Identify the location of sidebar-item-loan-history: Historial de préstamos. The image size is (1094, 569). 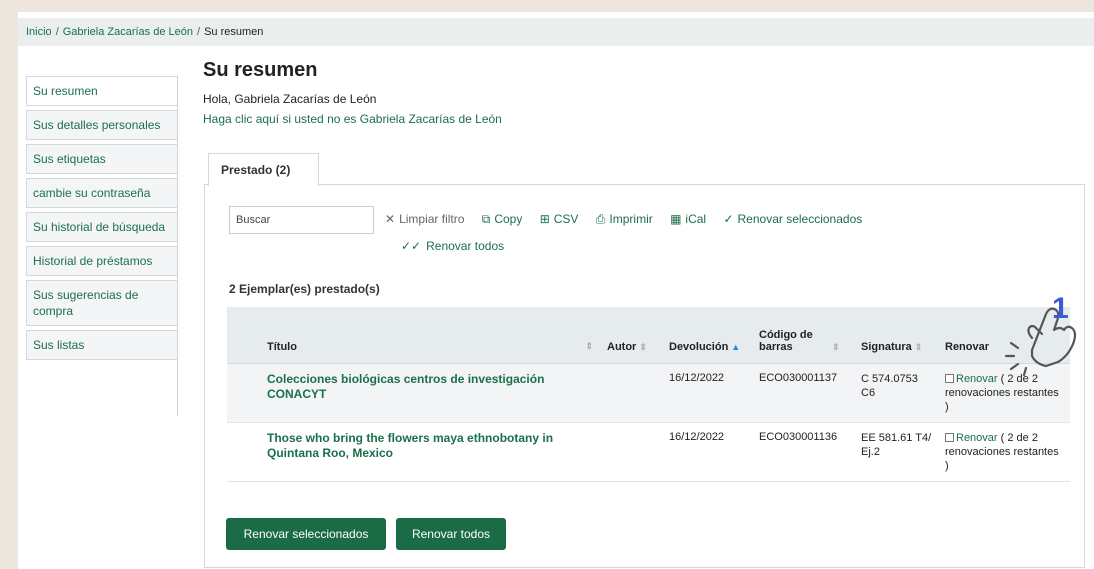
(101, 261).